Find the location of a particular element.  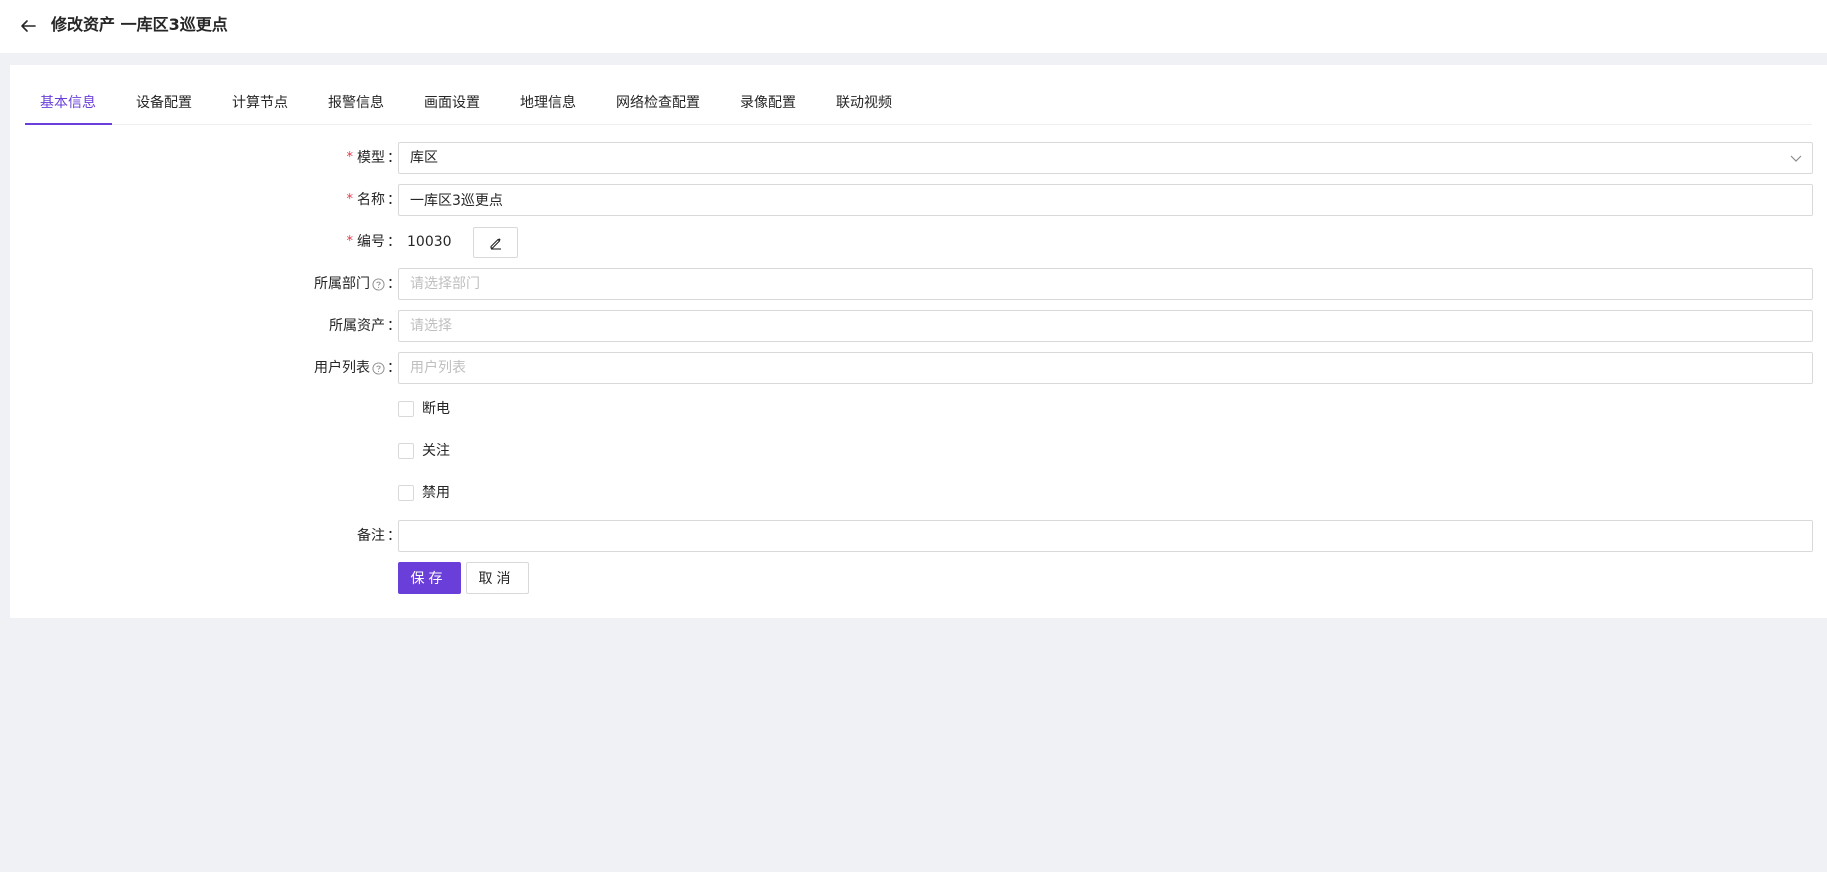

edit-icon is located at coordinates (495, 243).